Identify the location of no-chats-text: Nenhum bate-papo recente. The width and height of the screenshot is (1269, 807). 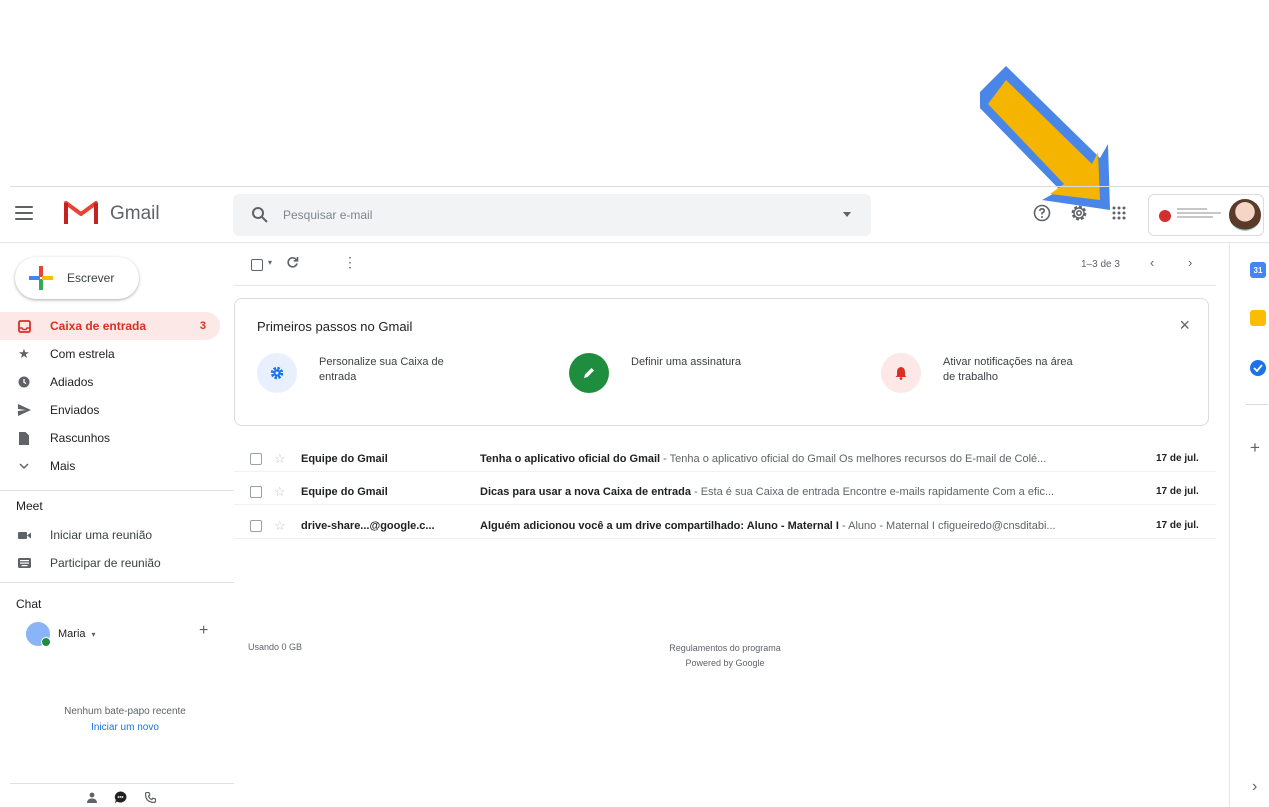
(125, 711).